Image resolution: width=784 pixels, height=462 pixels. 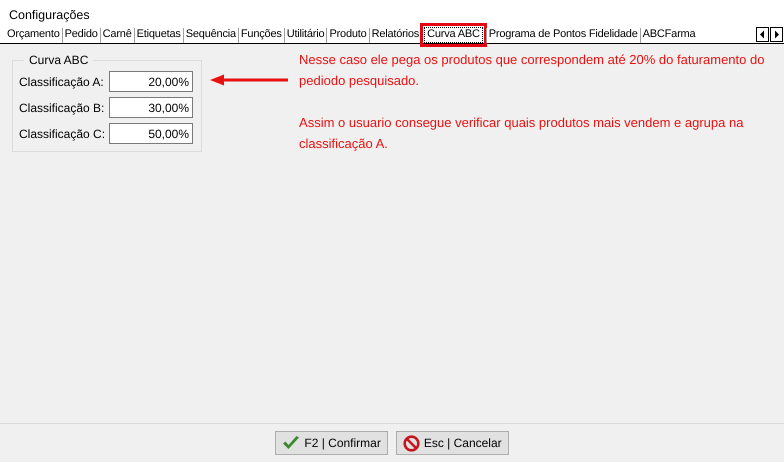 I want to click on tab: Carnê, so click(x=117, y=35).